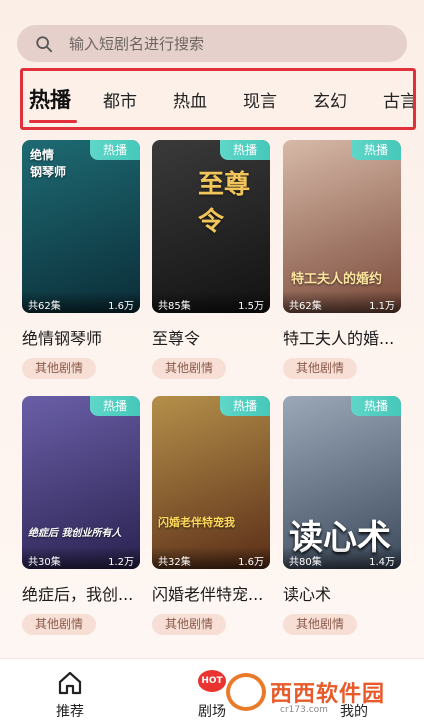 The height and width of the screenshot is (725, 424). Describe the element at coordinates (44, 562) in the screenshot. I see `episode-count: 共30集` at that location.